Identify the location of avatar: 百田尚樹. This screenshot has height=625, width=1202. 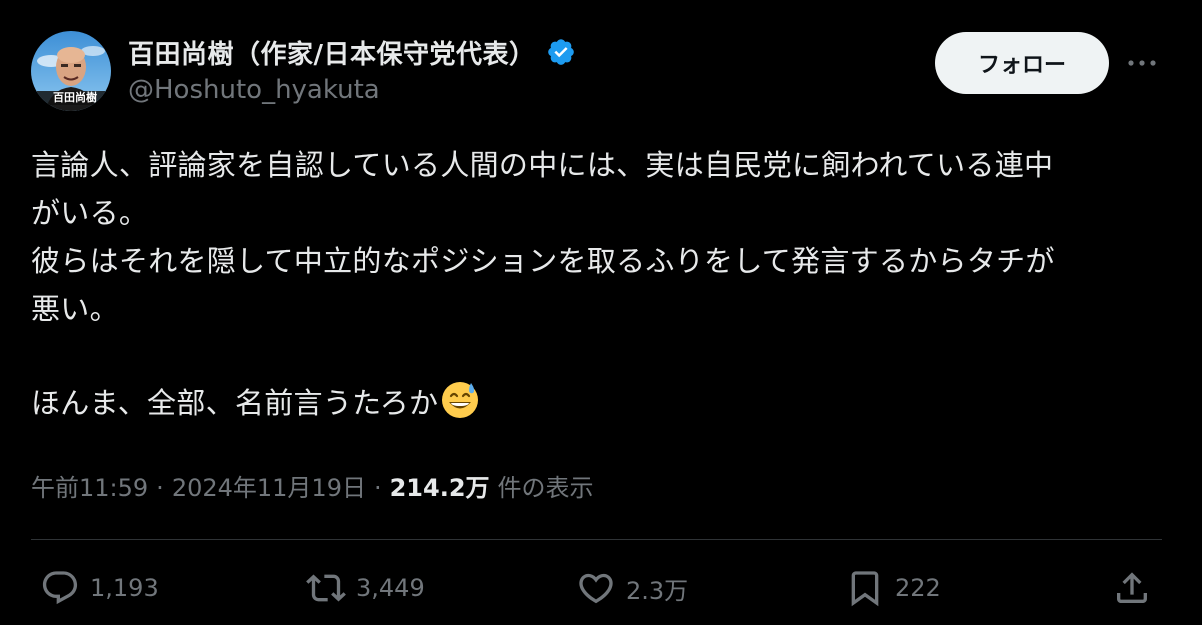
(71, 71).